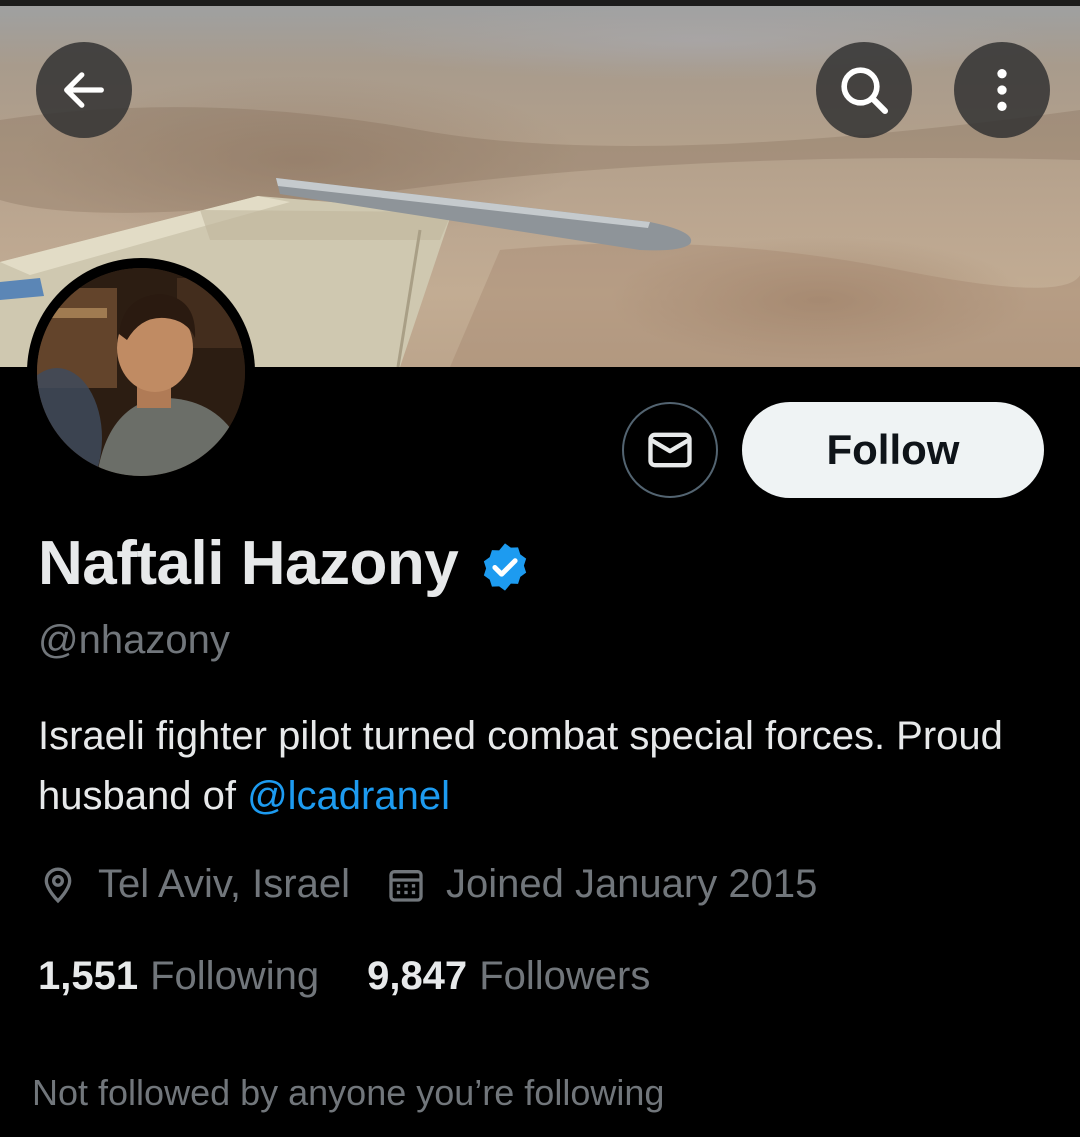 This screenshot has width=1080, height=1137. Describe the element at coordinates (134, 640) in the screenshot. I see `user-handle: @nhazony` at that location.